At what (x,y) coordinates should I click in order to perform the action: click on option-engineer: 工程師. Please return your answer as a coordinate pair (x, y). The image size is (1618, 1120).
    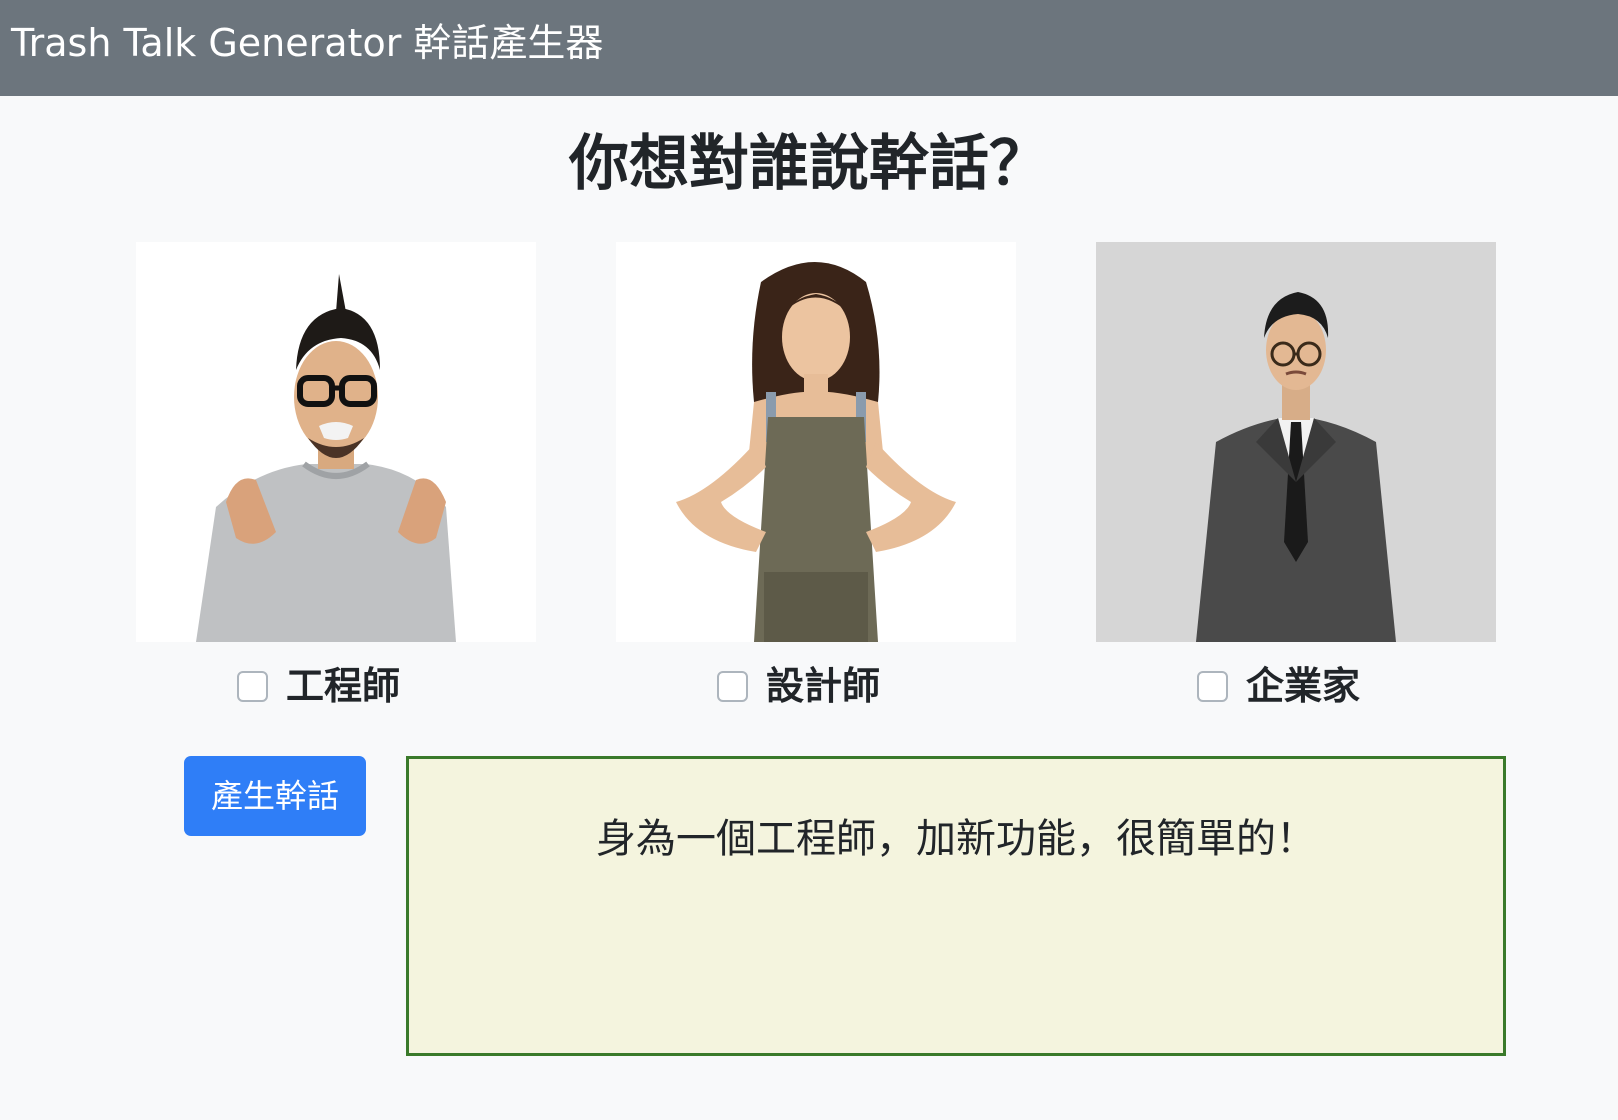
    Looking at the image, I should click on (318, 686).